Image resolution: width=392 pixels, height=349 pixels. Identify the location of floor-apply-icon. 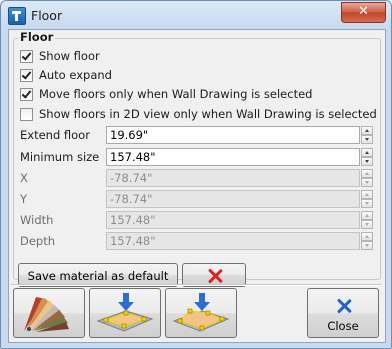
(125, 312).